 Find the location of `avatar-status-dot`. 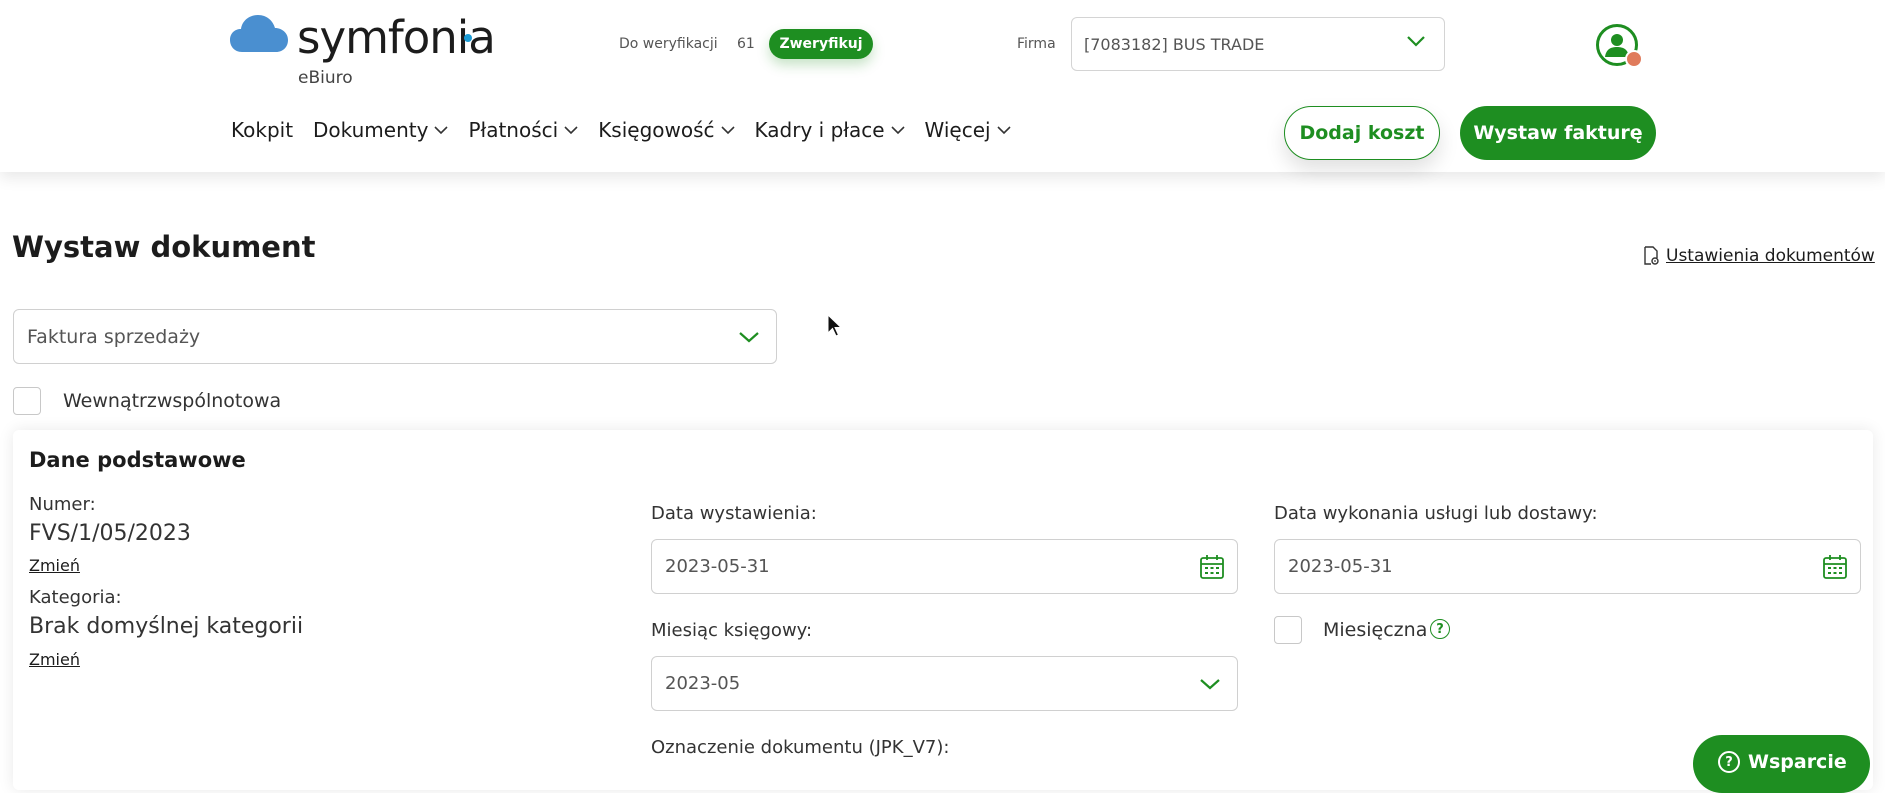

avatar-status-dot is located at coordinates (1634, 59).